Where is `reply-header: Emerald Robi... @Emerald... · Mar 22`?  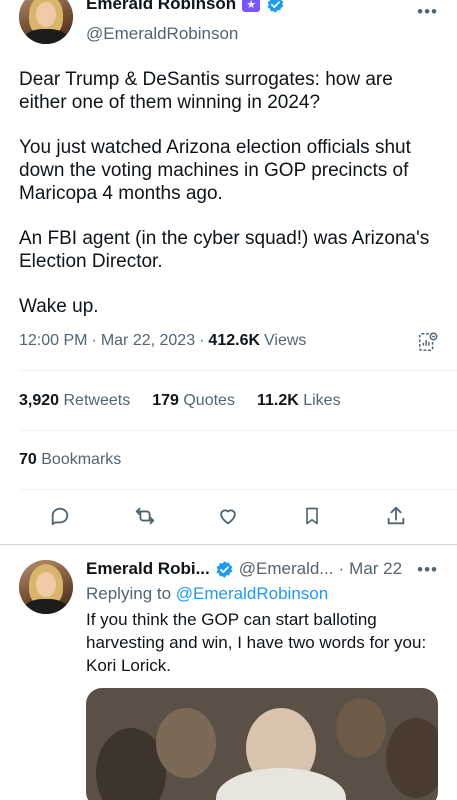
reply-header: Emerald Robi... @Emerald... · Mar 22 is located at coordinates (244, 569).